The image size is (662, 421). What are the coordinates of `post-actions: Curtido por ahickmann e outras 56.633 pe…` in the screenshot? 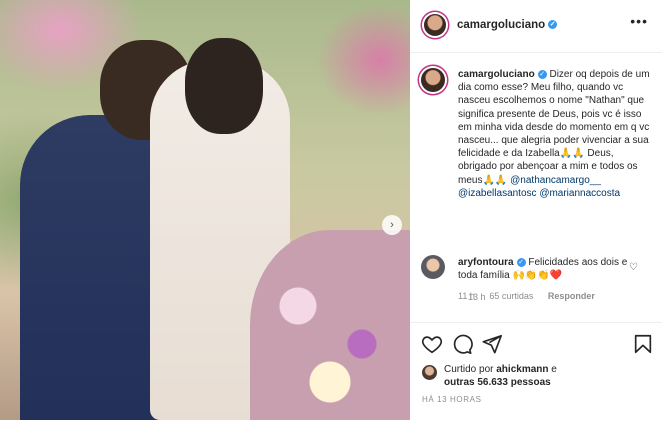 It's located at (536, 371).